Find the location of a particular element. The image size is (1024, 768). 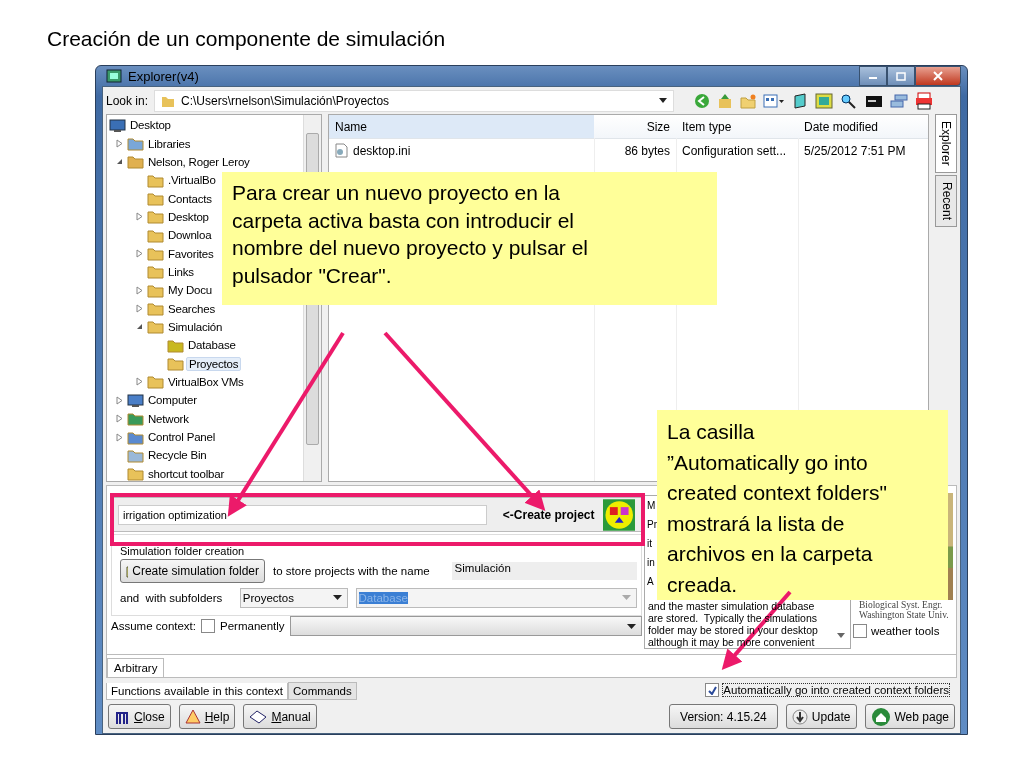

table-cell-text: 5/25/2012 7:51 PM is located at coordinates (855, 151).